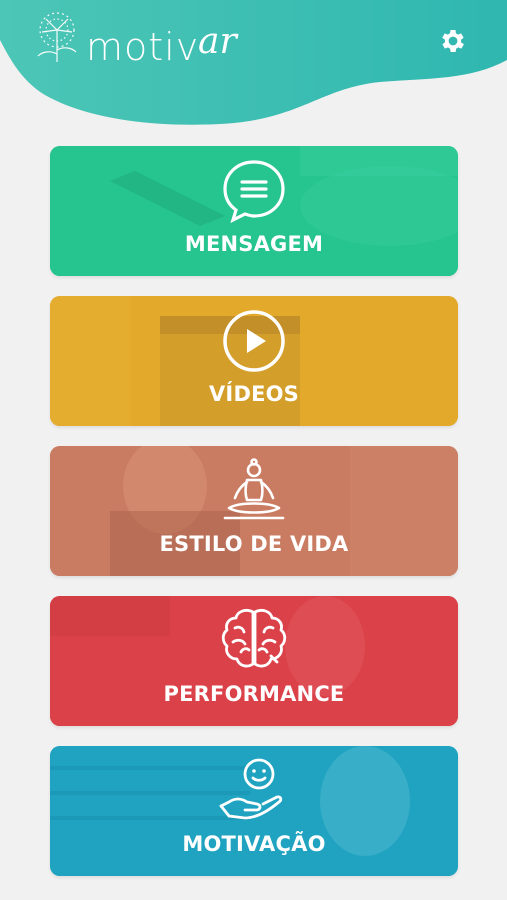 This screenshot has height=900, width=507. What do you see at coordinates (254, 544) in the screenshot?
I see `card-label: ESTILO DE VIDA` at bounding box center [254, 544].